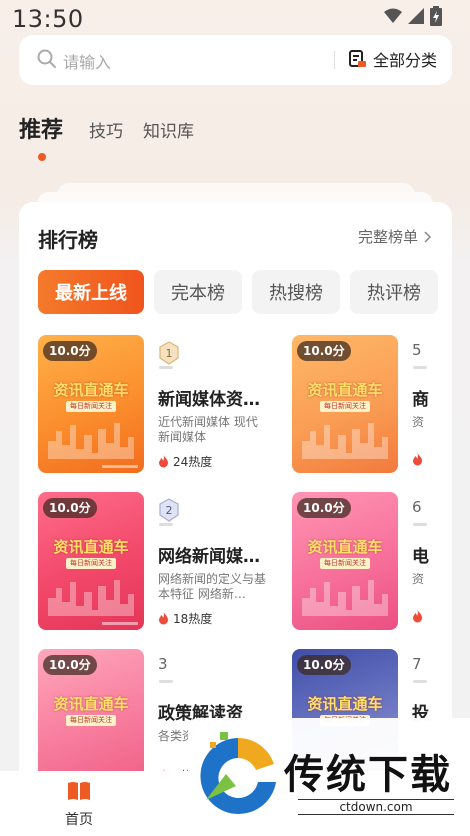  What do you see at coordinates (193, 462) in the screenshot?
I see `heat-text: 24热度` at bounding box center [193, 462].